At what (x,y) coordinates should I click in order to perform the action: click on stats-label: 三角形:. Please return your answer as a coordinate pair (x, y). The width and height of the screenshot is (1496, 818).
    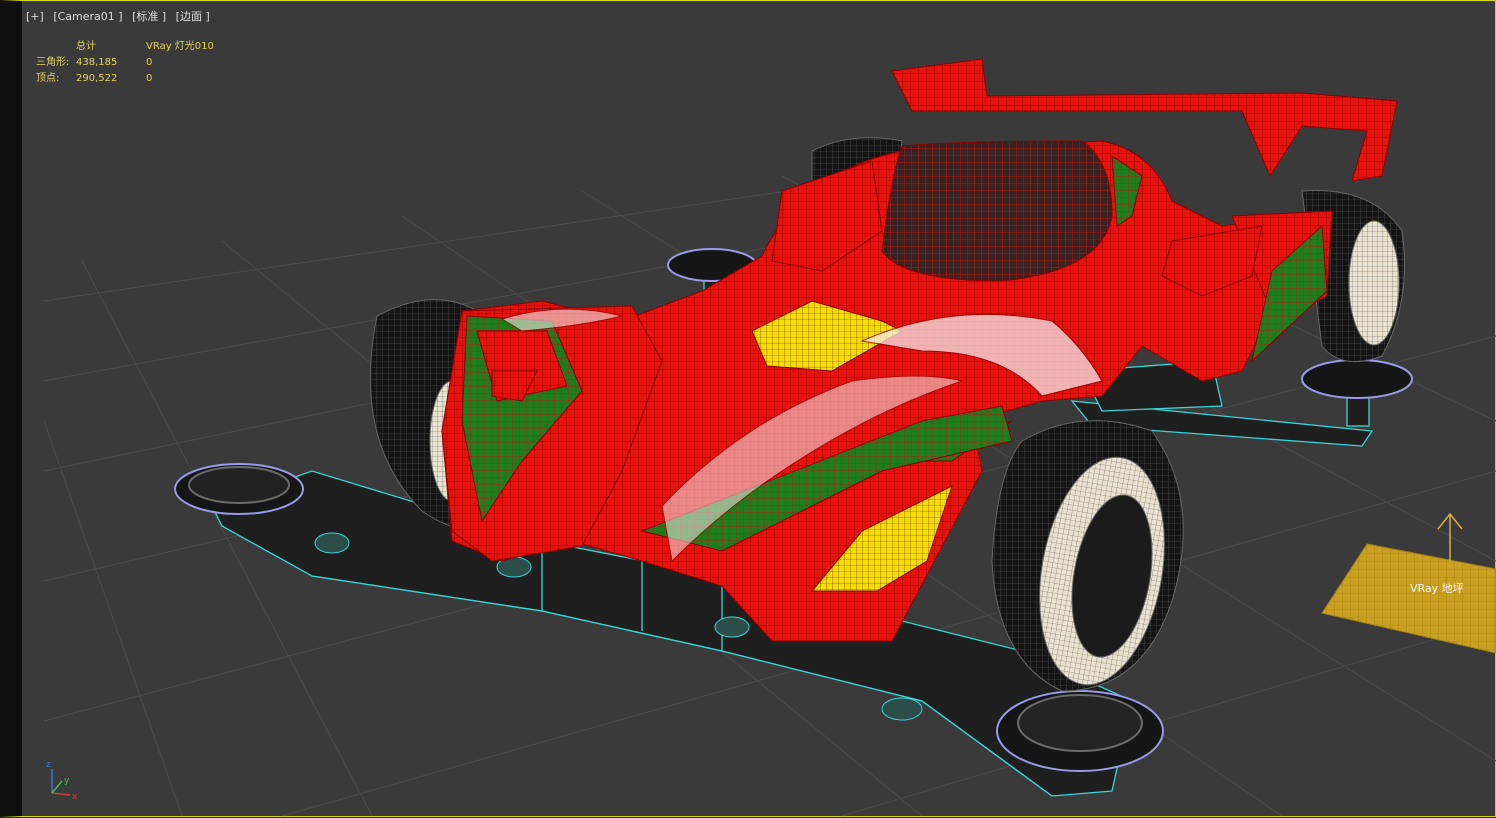
    Looking at the image, I should click on (53, 62).